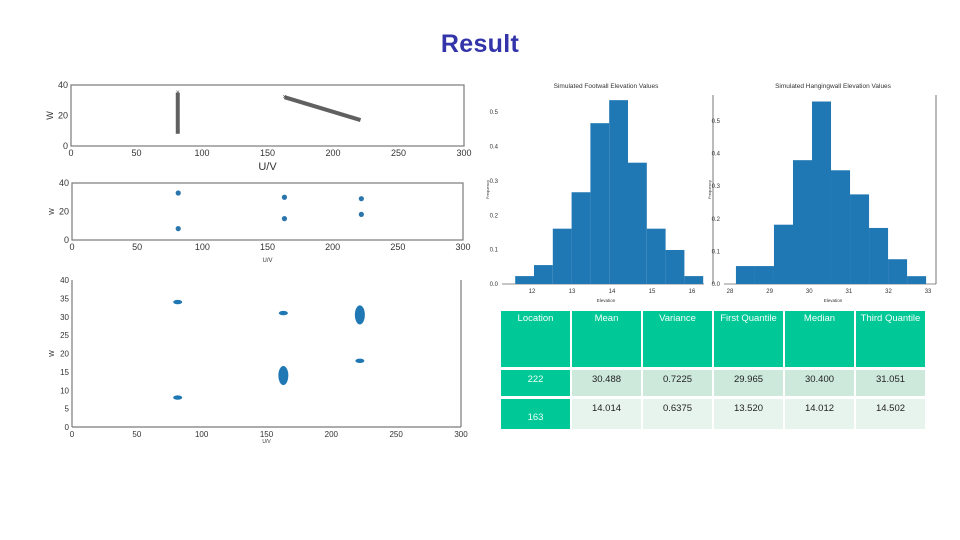 This screenshot has height=540, width=960. I want to click on y-tick-label: 5, so click(67, 409).